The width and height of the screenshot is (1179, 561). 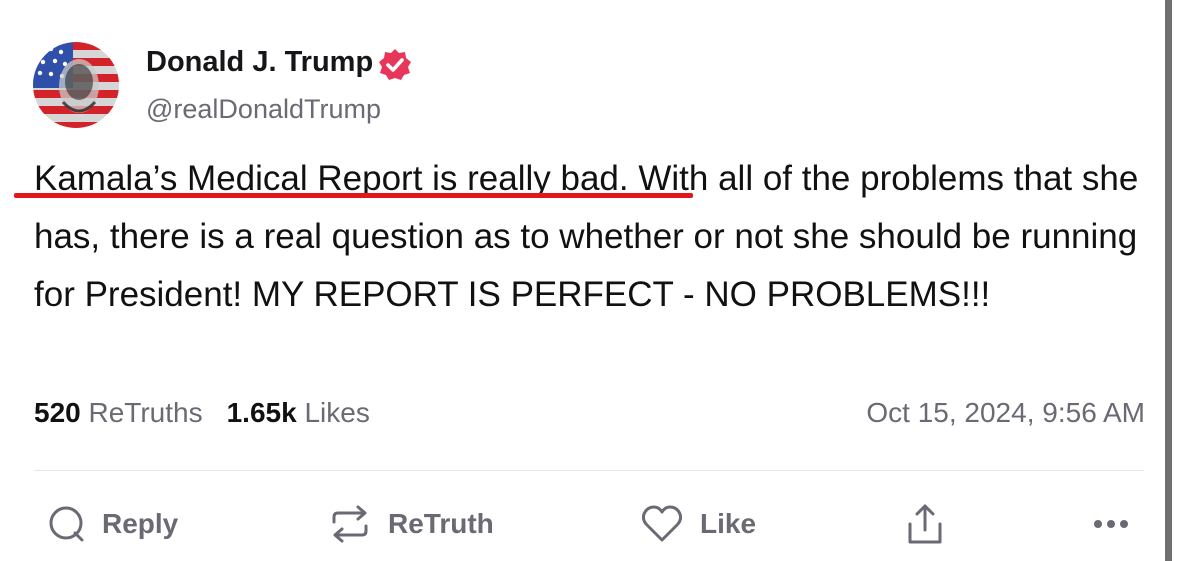 I want to click on post-stats: 520 ReTruths 1.65k Likes, so click(x=202, y=413).